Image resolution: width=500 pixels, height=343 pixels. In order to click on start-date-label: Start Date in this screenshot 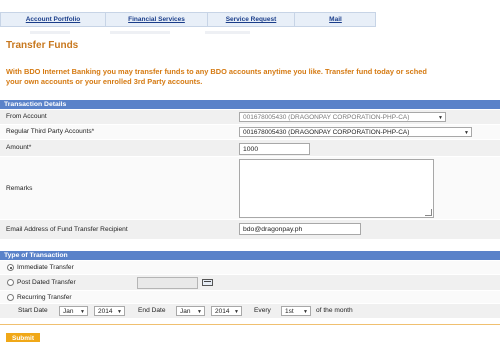, I will do `click(33, 310)`.